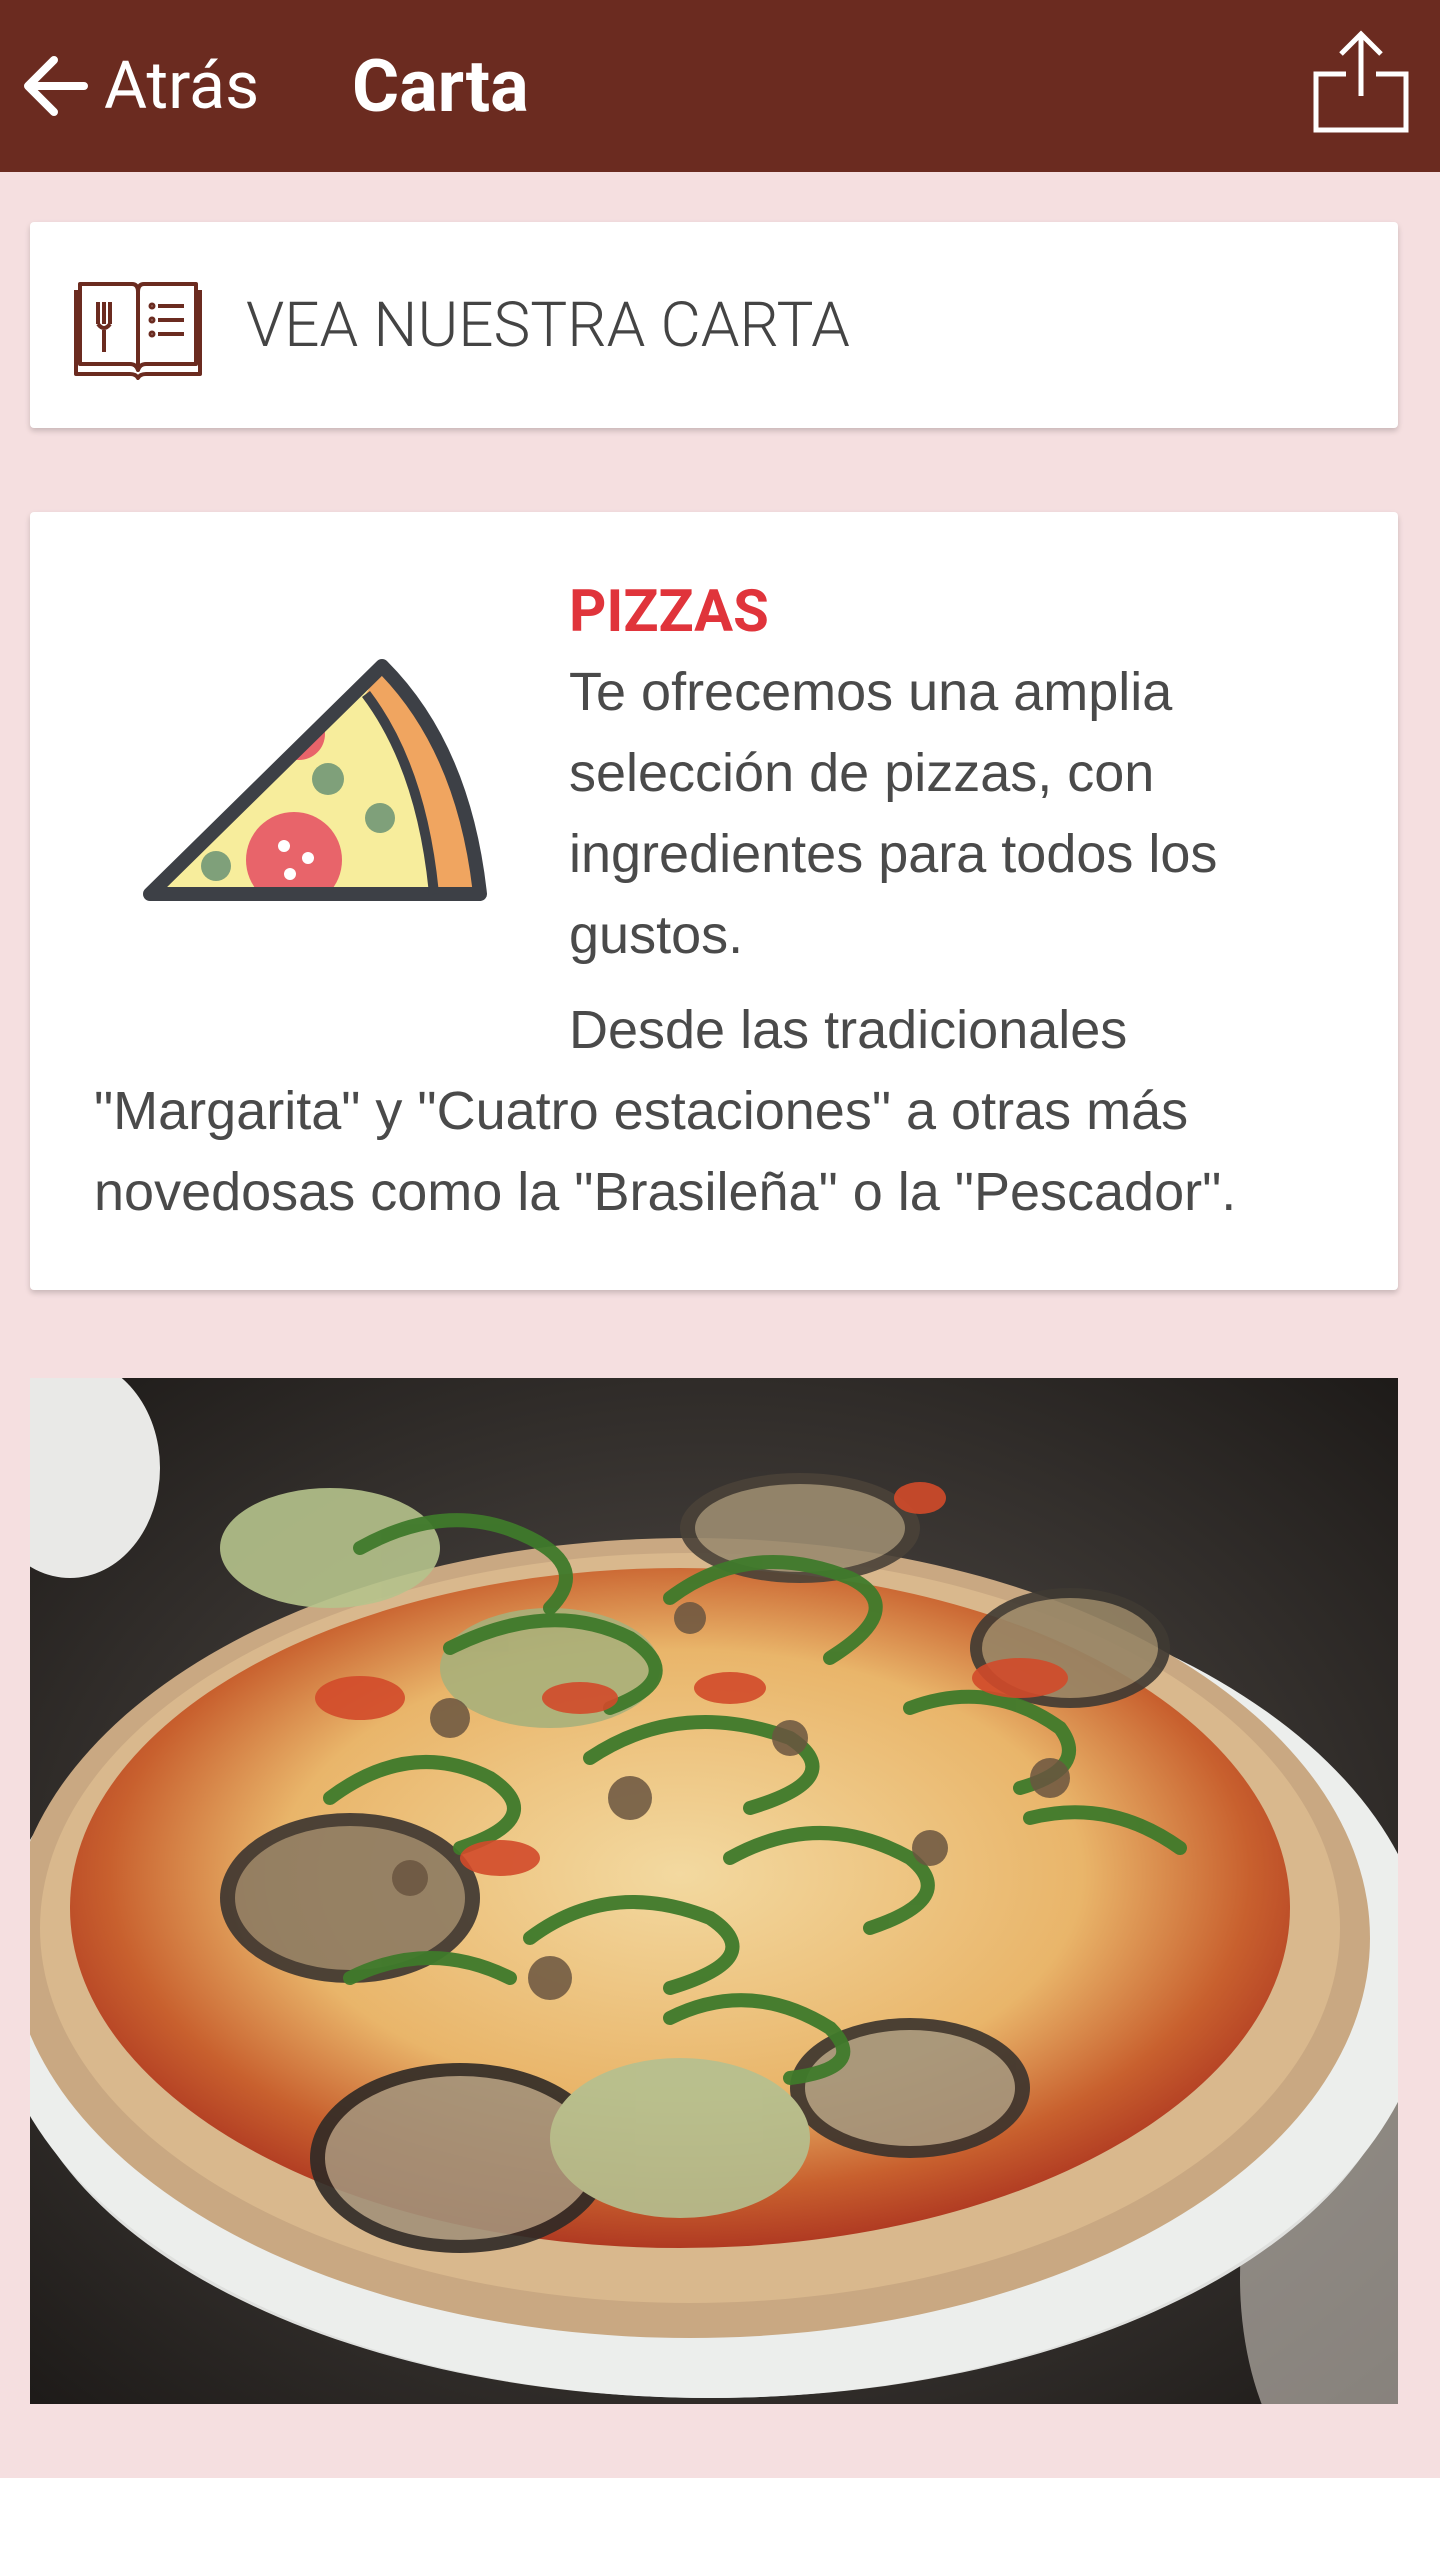 This screenshot has height=2560, width=1440. What do you see at coordinates (138, 331) in the screenshot?
I see `menu-book-icon` at bounding box center [138, 331].